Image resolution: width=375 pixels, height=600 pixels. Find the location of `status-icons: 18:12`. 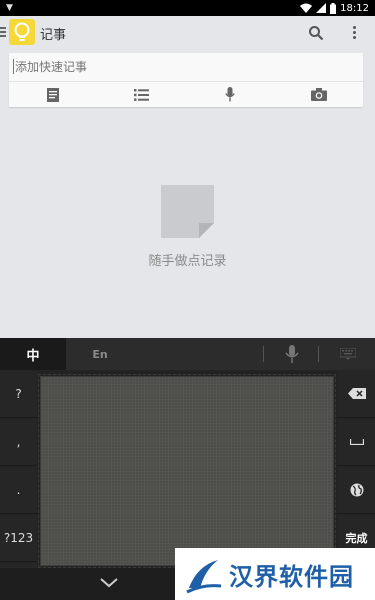

status-icons: 18:12 is located at coordinates (334, 8).